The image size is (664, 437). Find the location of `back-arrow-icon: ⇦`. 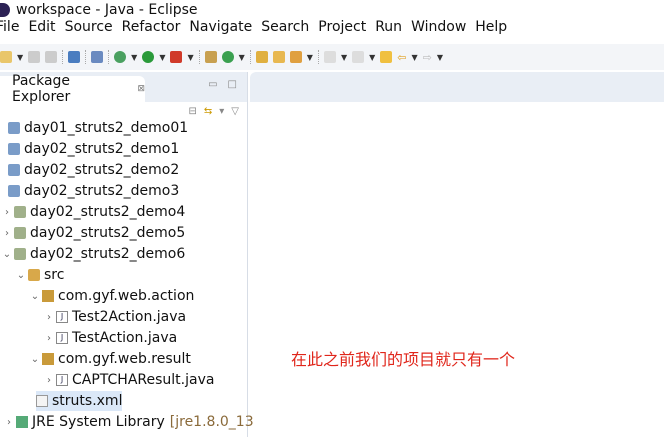

back-arrow-icon: ⇦ is located at coordinates (401, 57).